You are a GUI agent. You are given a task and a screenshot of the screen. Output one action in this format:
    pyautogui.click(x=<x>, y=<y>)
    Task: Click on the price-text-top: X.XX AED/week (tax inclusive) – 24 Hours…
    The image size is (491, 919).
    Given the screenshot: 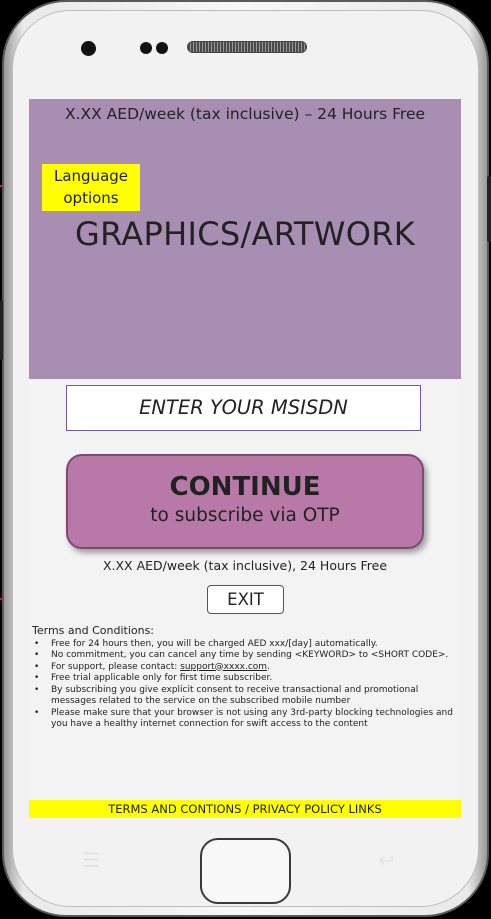 What is the action you would take?
    pyautogui.click(x=245, y=114)
    